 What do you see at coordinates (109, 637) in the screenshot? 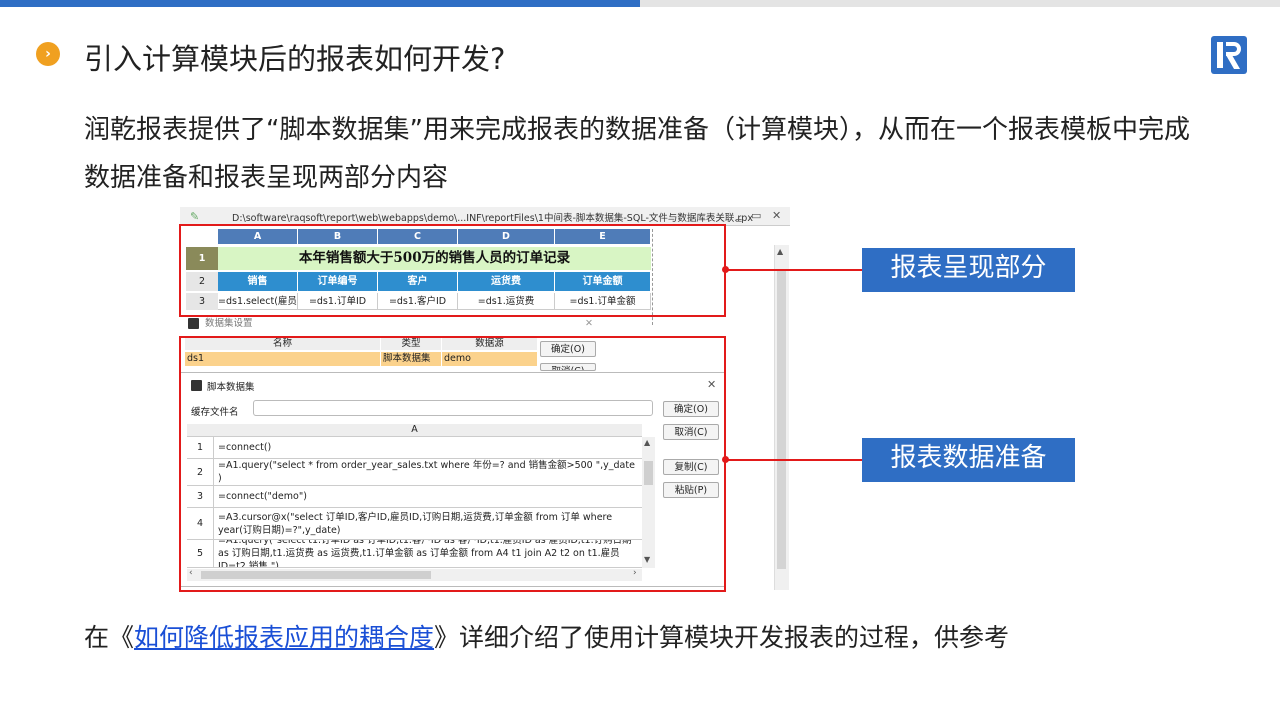
I see `footer-prefix: 在《` at bounding box center [109, 637].